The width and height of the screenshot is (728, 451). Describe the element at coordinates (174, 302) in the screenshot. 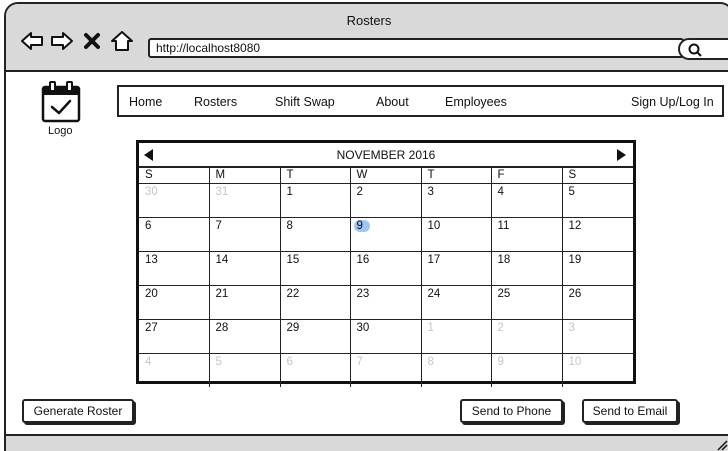

I see `calendar-day: 20` at that location.